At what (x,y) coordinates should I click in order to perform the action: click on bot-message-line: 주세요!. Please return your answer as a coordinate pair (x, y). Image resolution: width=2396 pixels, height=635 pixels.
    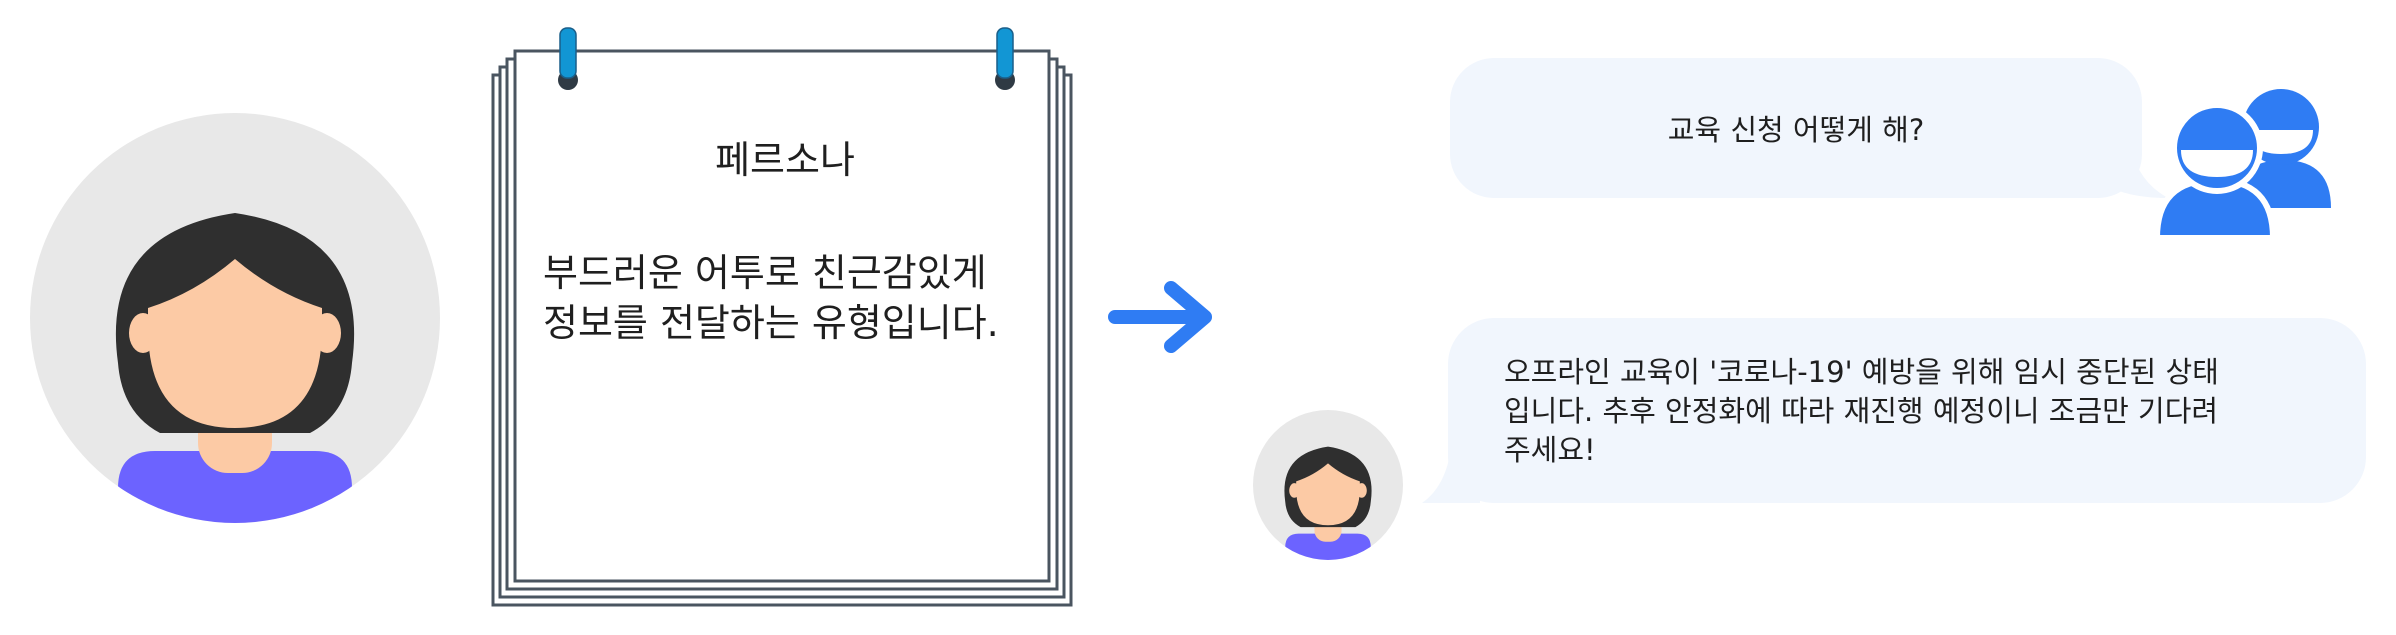
    Looking at the image, I should click on (1550, 450).